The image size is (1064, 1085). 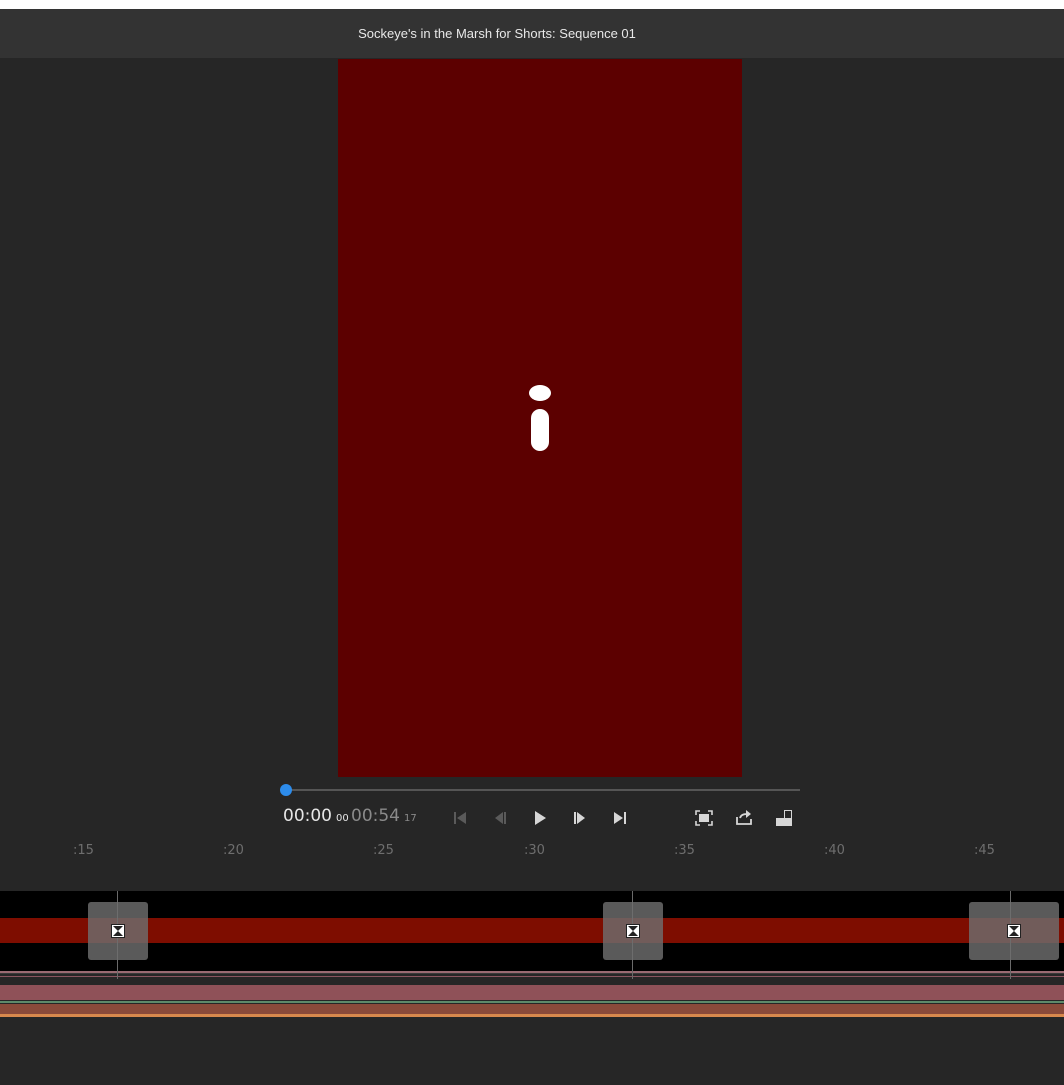 I want to click on fit-frame-button, so click(x=704, y=818).